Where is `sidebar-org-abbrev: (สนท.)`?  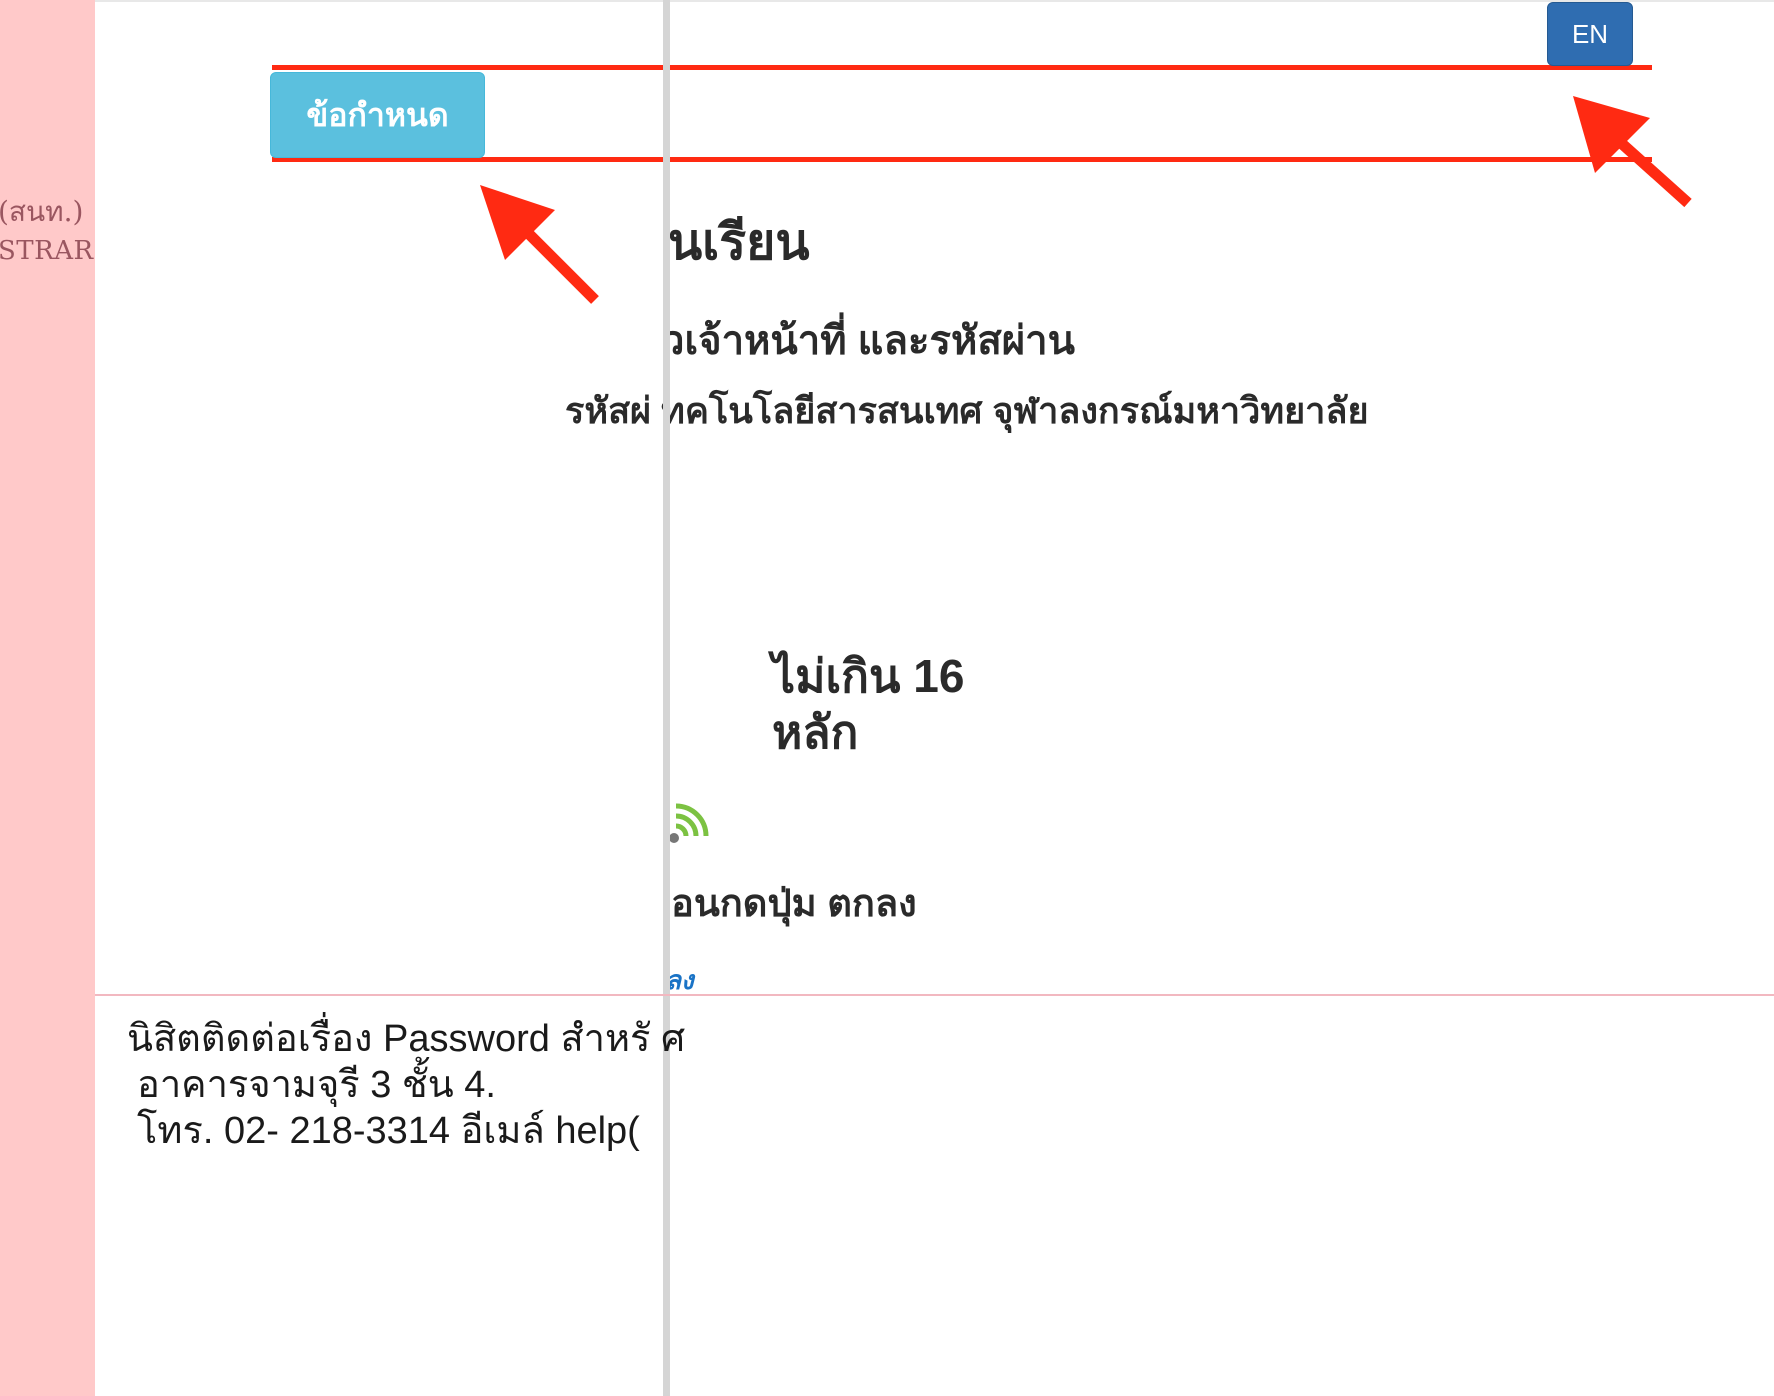
sidebar-org-abbrev: (สนท.) is located at coordinates (42, 211).